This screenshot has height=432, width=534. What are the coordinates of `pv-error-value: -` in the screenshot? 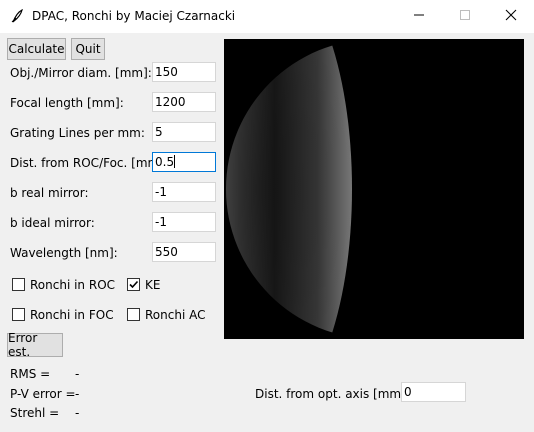 It's located at (77, 394).